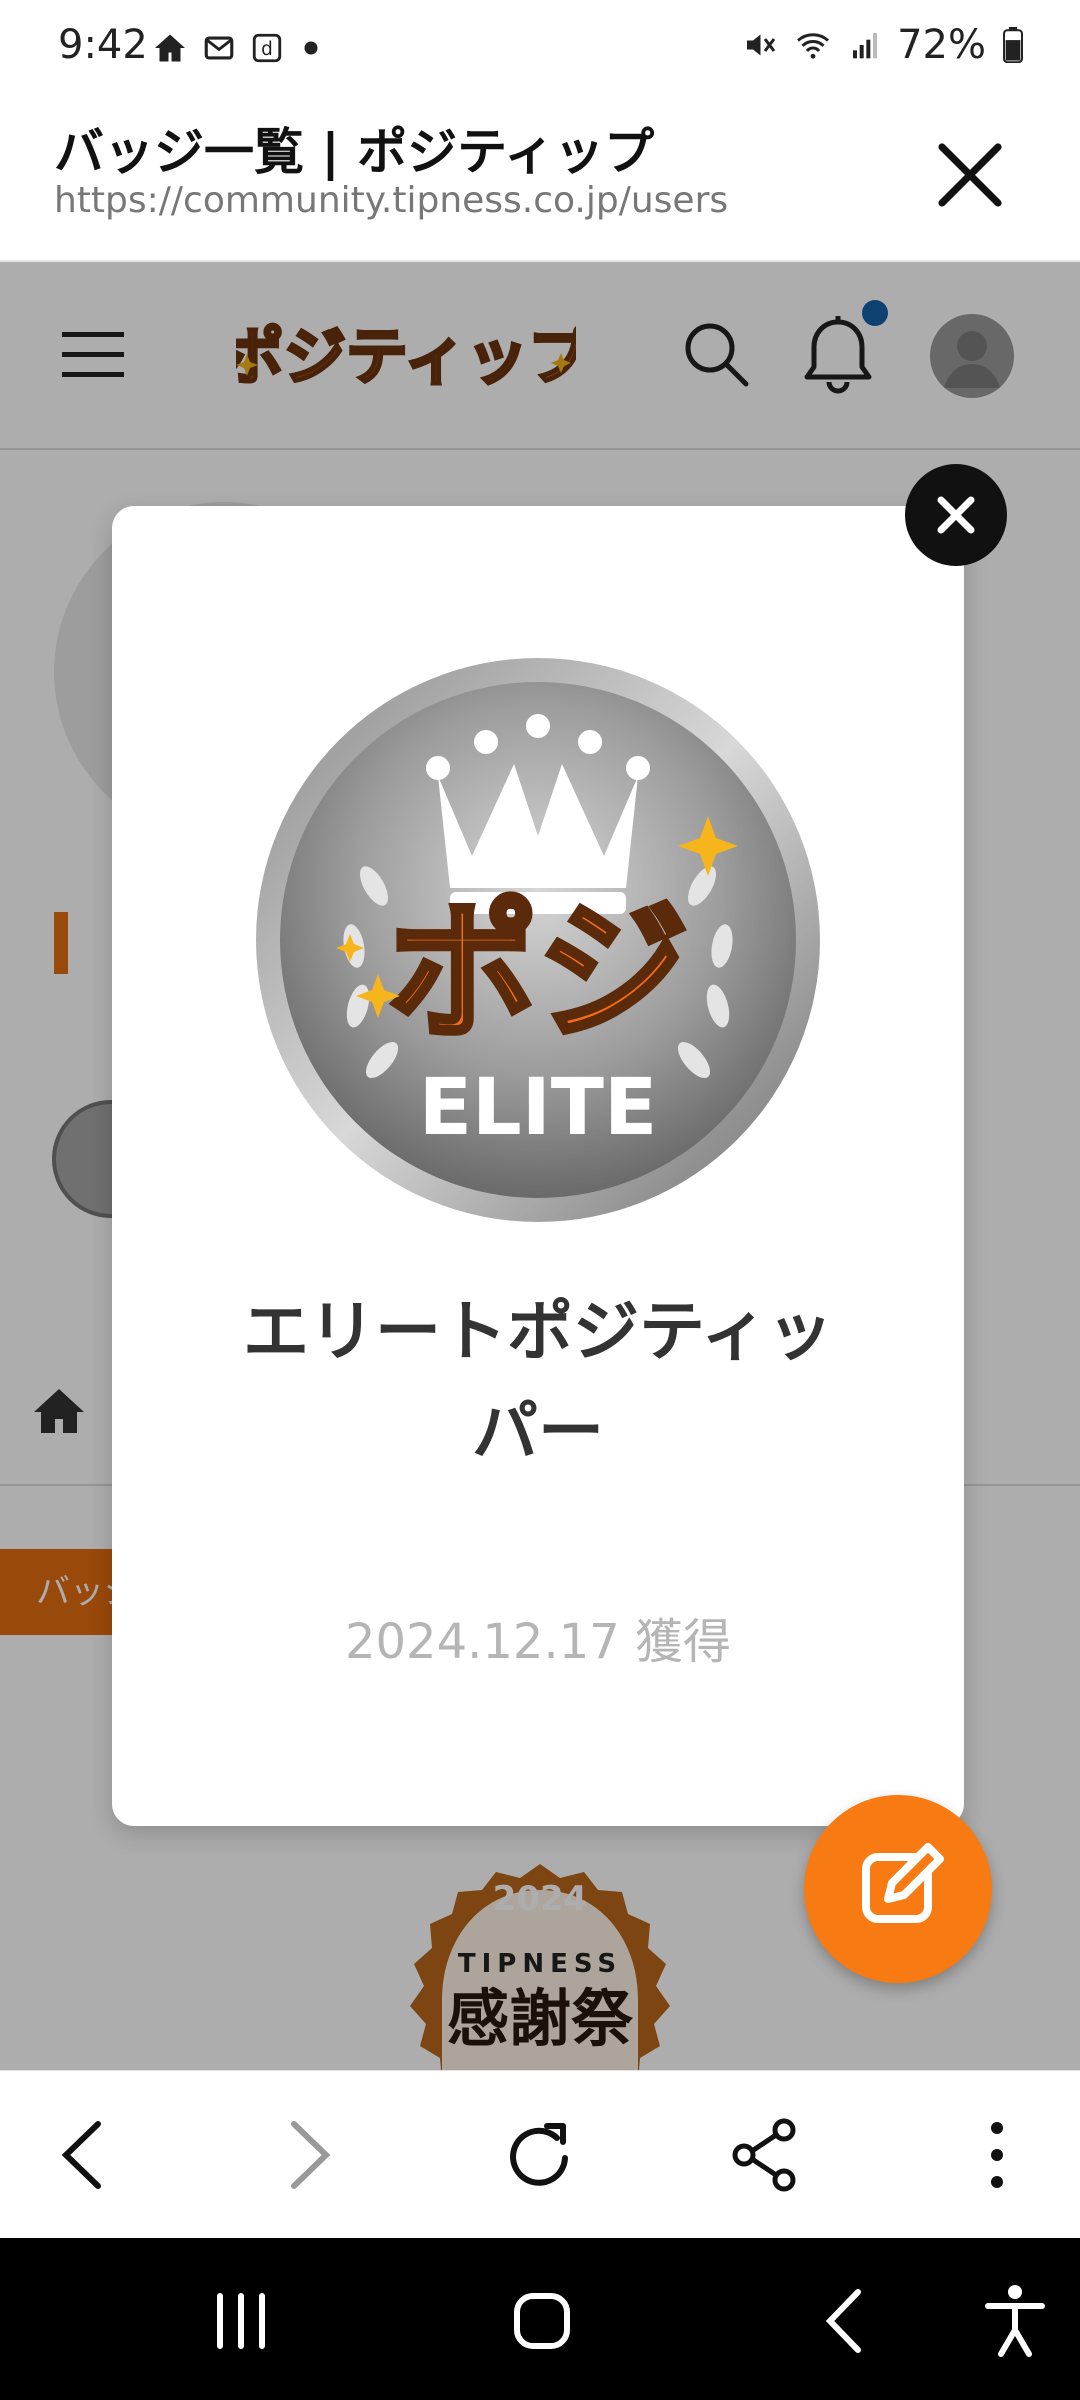  What do you see at coordinates (238, 48) in the screenshot?
I see `status-icons-left: d` at bounding box center [238, 48].